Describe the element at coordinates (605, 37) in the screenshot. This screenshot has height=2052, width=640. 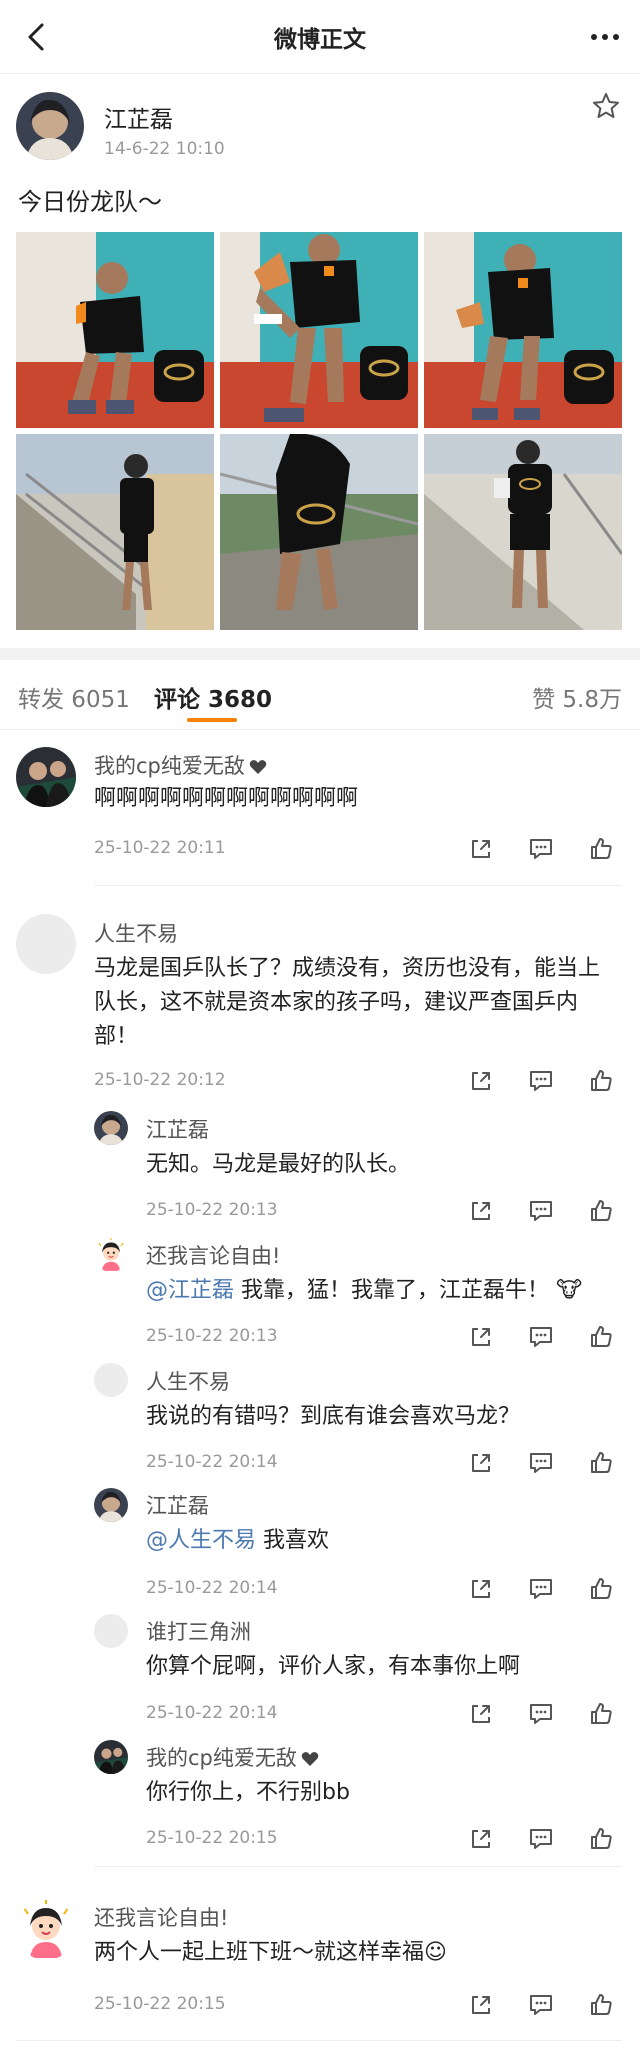
I see `more-dots-icon` at that location.